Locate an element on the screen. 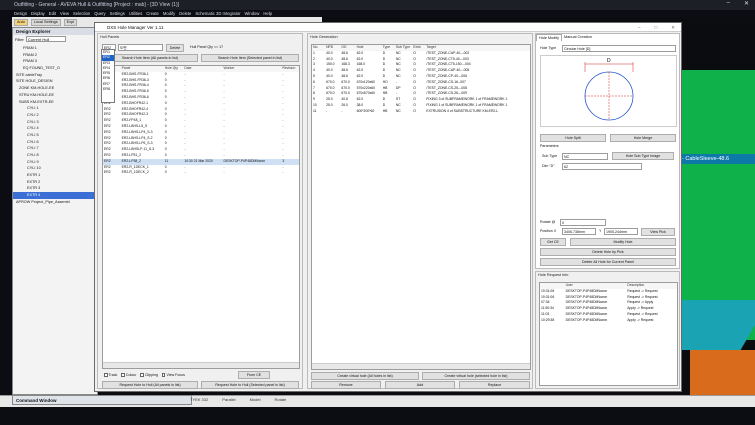  tree-item: CYLI 2 is located at coordinates (55, 115).